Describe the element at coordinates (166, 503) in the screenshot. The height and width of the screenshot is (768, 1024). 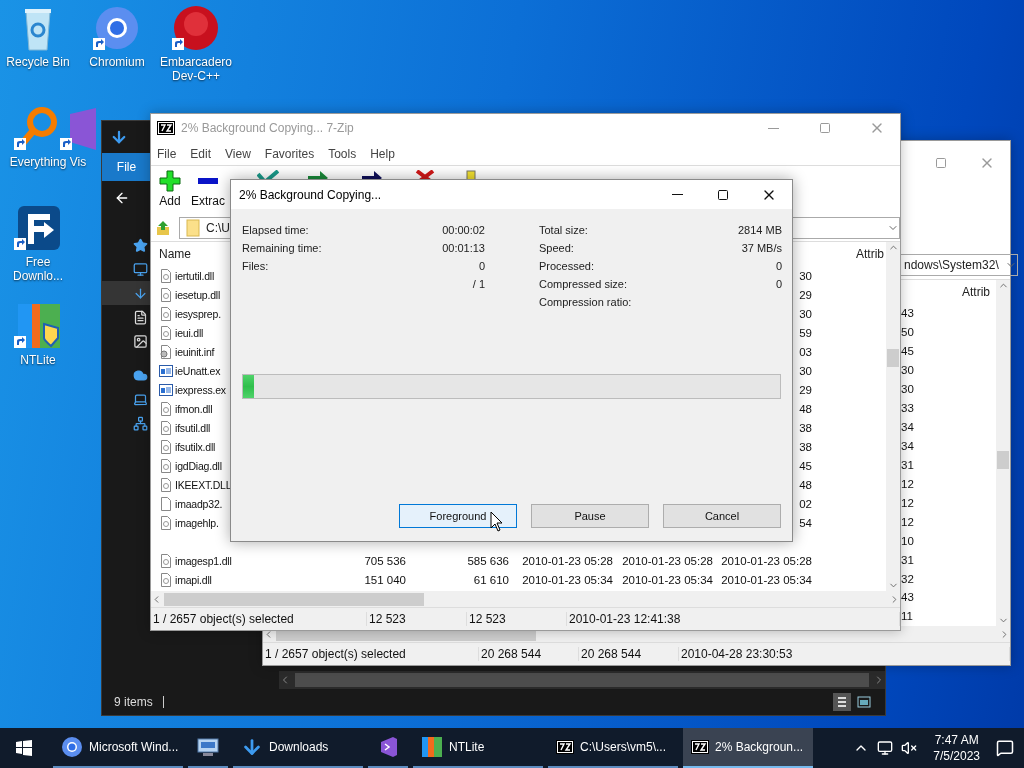
I see `file-icon` at that location.